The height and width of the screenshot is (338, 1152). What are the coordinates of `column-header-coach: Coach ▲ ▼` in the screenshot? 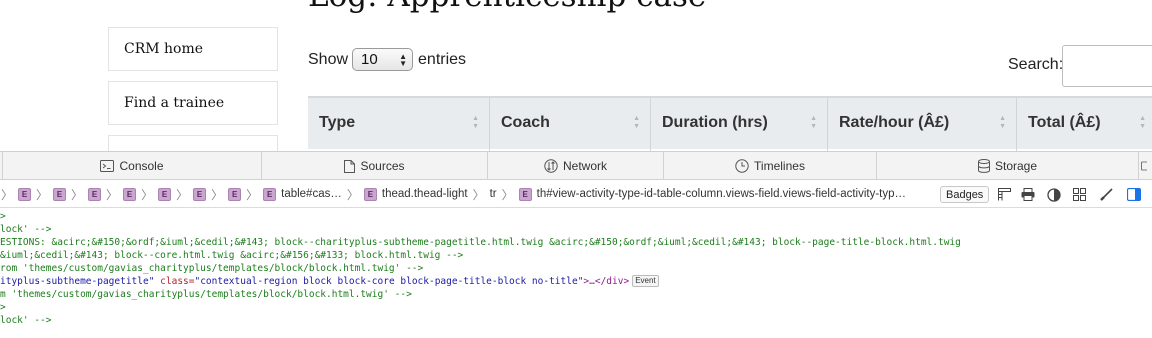 It's located at (570, 124).